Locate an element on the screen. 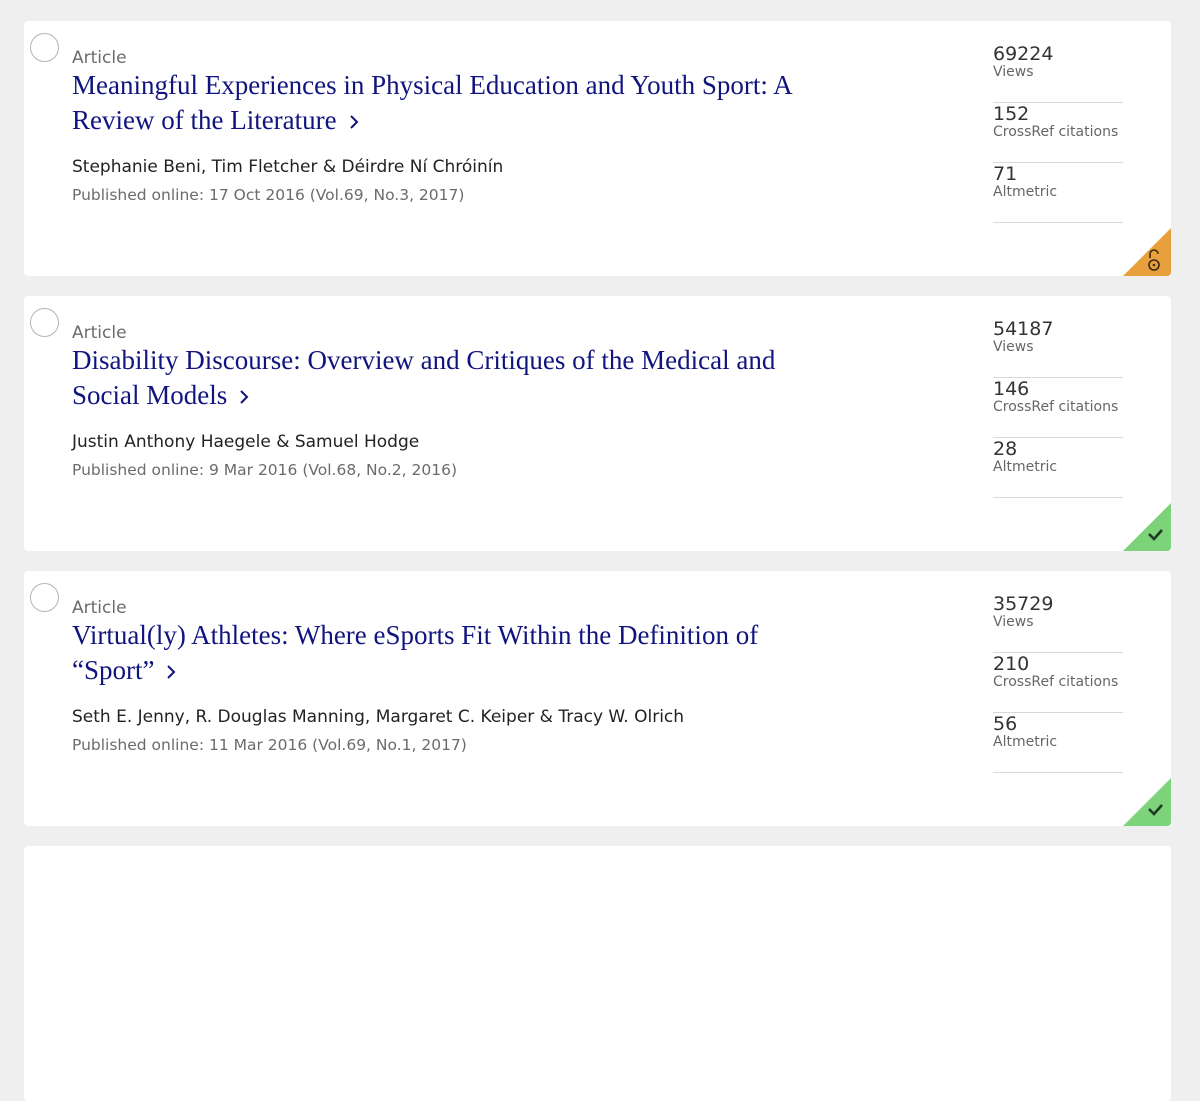  metric-value: 210 is located at coordinates (1011, 664).